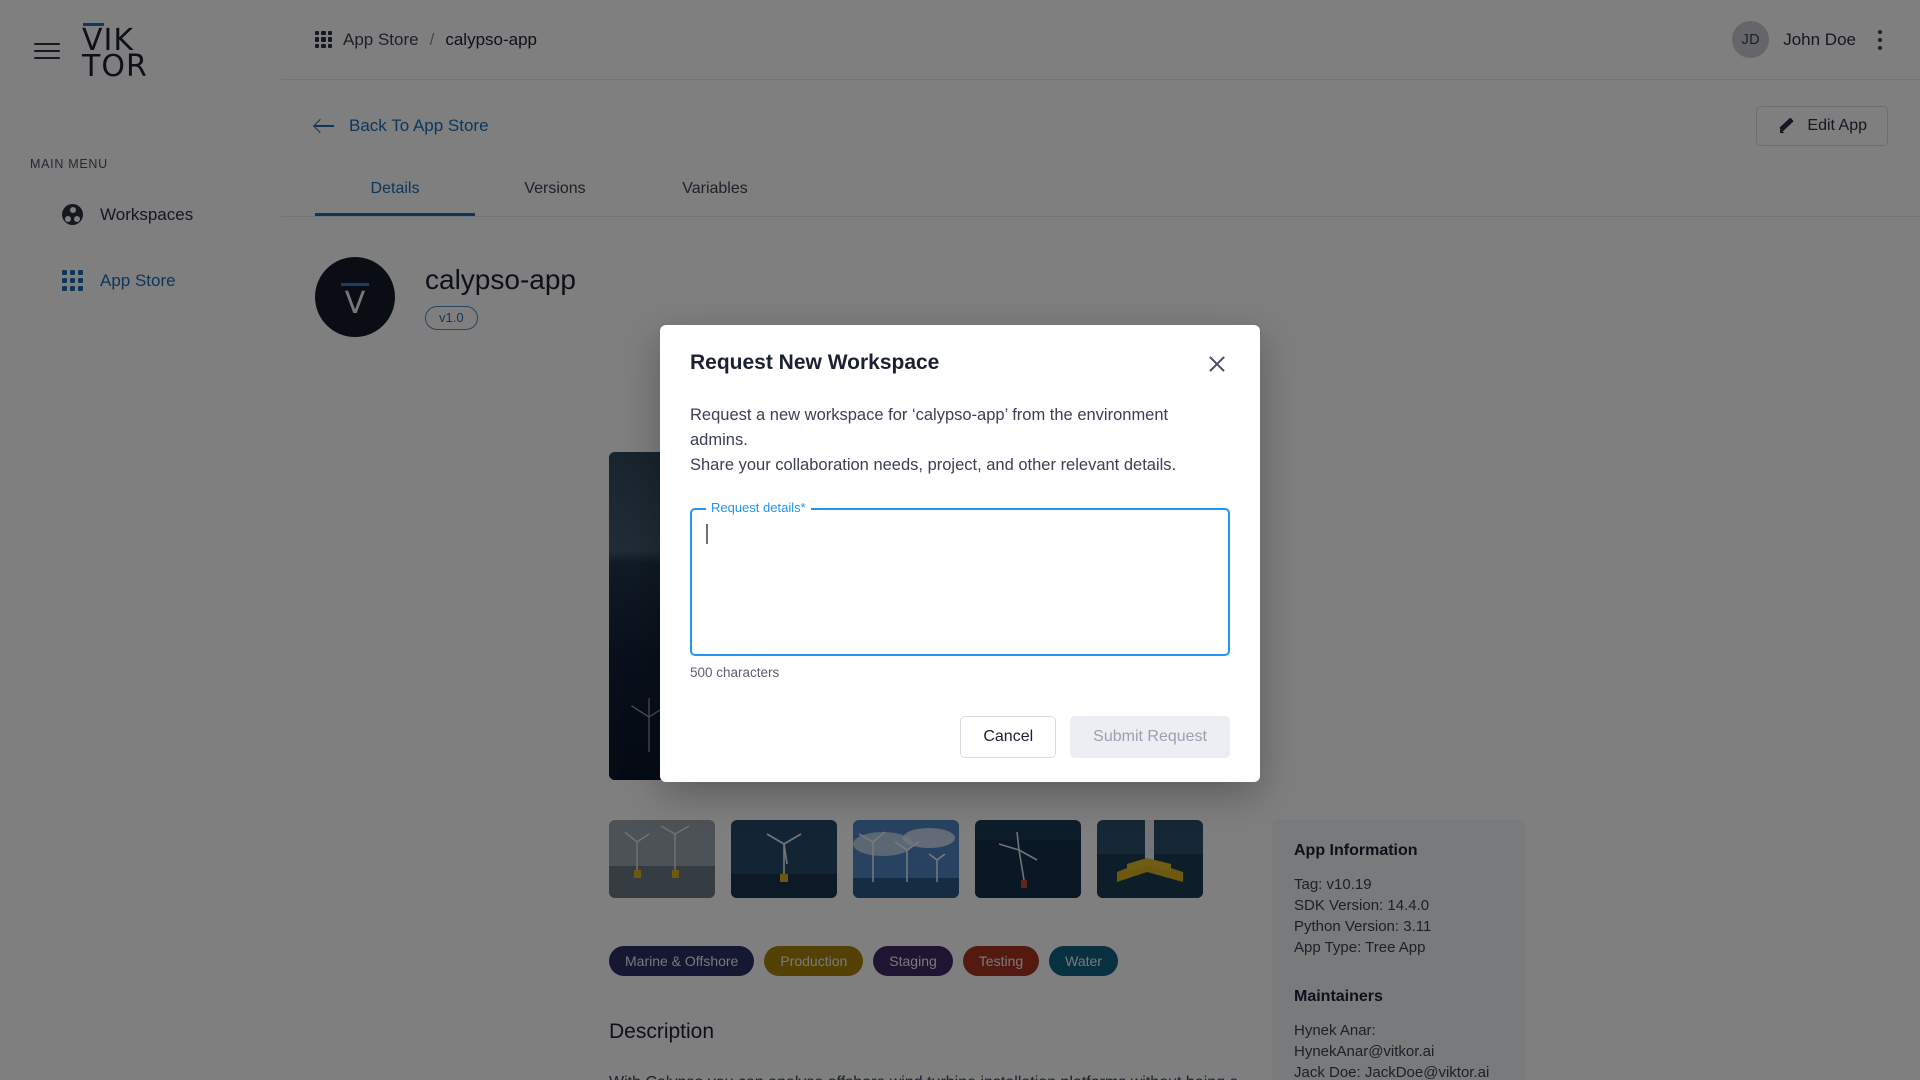 This screenshot has width=1920, height=1080. Describe the element at coordinates (758, 507) in the screenshot. I see `request-details-label: Request details*` at that location.